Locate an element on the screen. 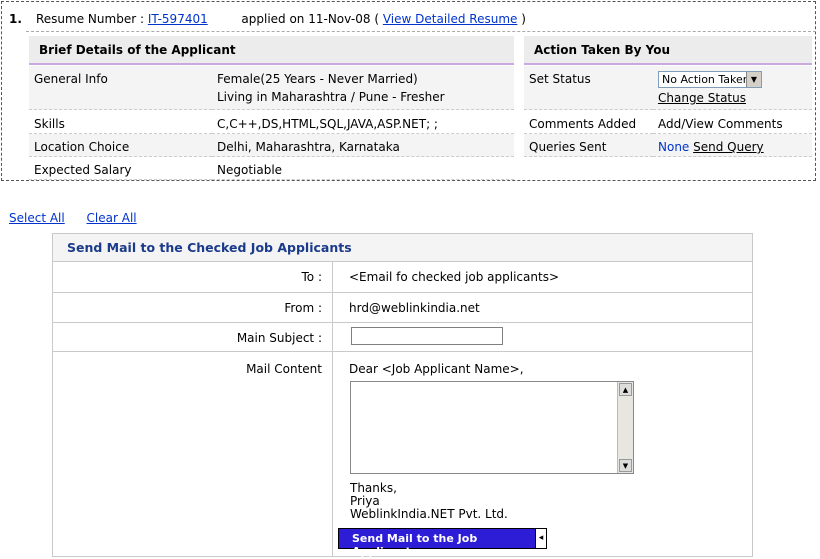 The width and height of the screenshot is (820, 559). from-label: From : is located at coordinates (193, 307).